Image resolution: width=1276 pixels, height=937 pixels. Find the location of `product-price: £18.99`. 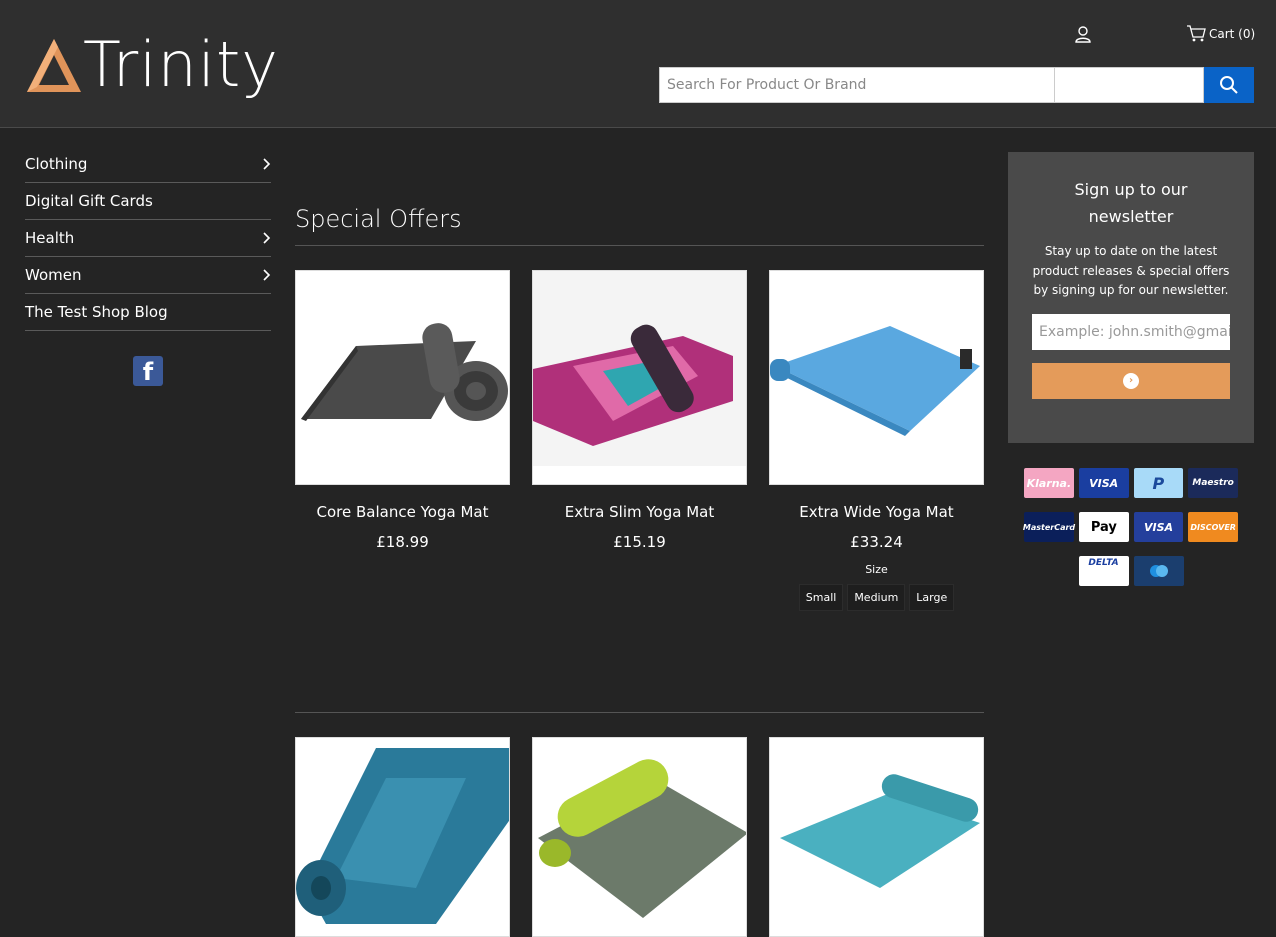

product-price: £18.99 is located at coordinates (402, 542).